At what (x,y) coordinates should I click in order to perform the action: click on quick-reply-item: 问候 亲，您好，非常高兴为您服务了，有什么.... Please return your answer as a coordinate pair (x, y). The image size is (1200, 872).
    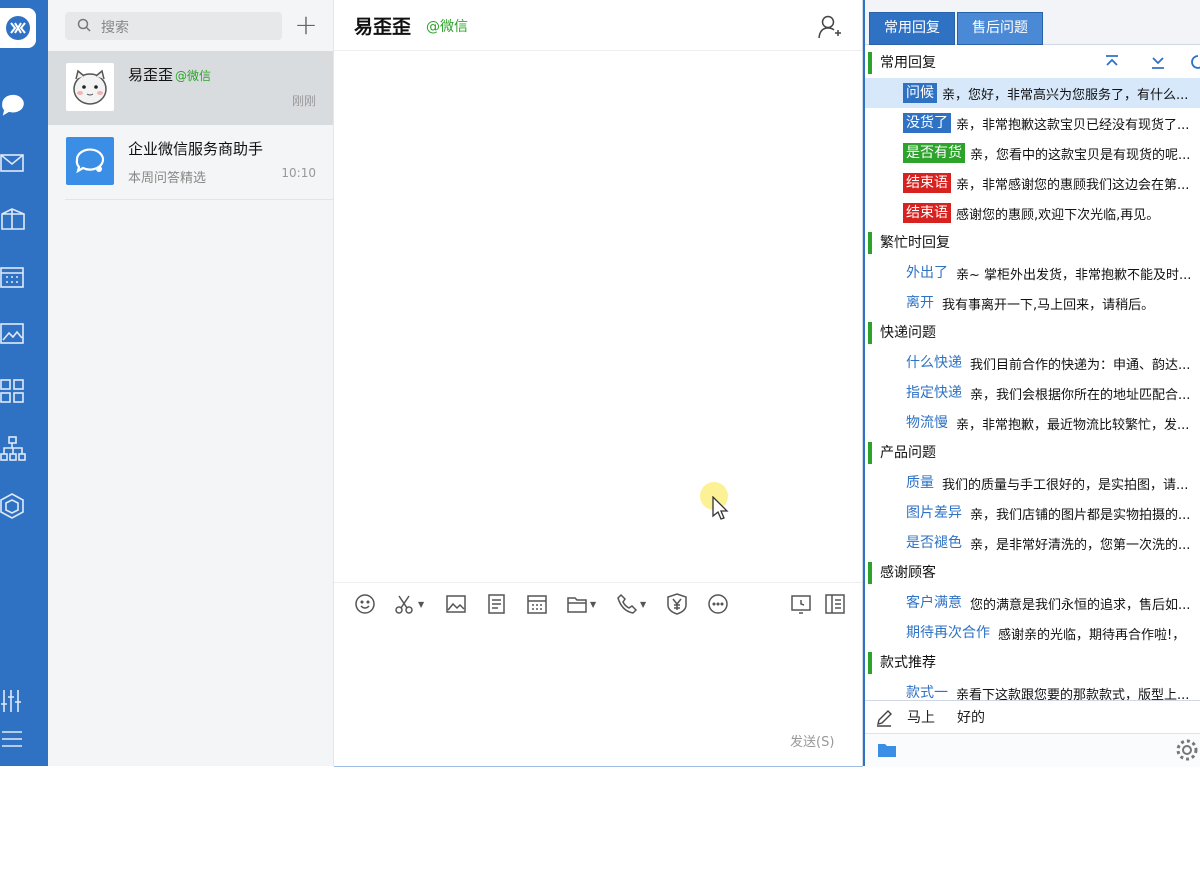
    Looking at the image, I should click on (1032, 93).